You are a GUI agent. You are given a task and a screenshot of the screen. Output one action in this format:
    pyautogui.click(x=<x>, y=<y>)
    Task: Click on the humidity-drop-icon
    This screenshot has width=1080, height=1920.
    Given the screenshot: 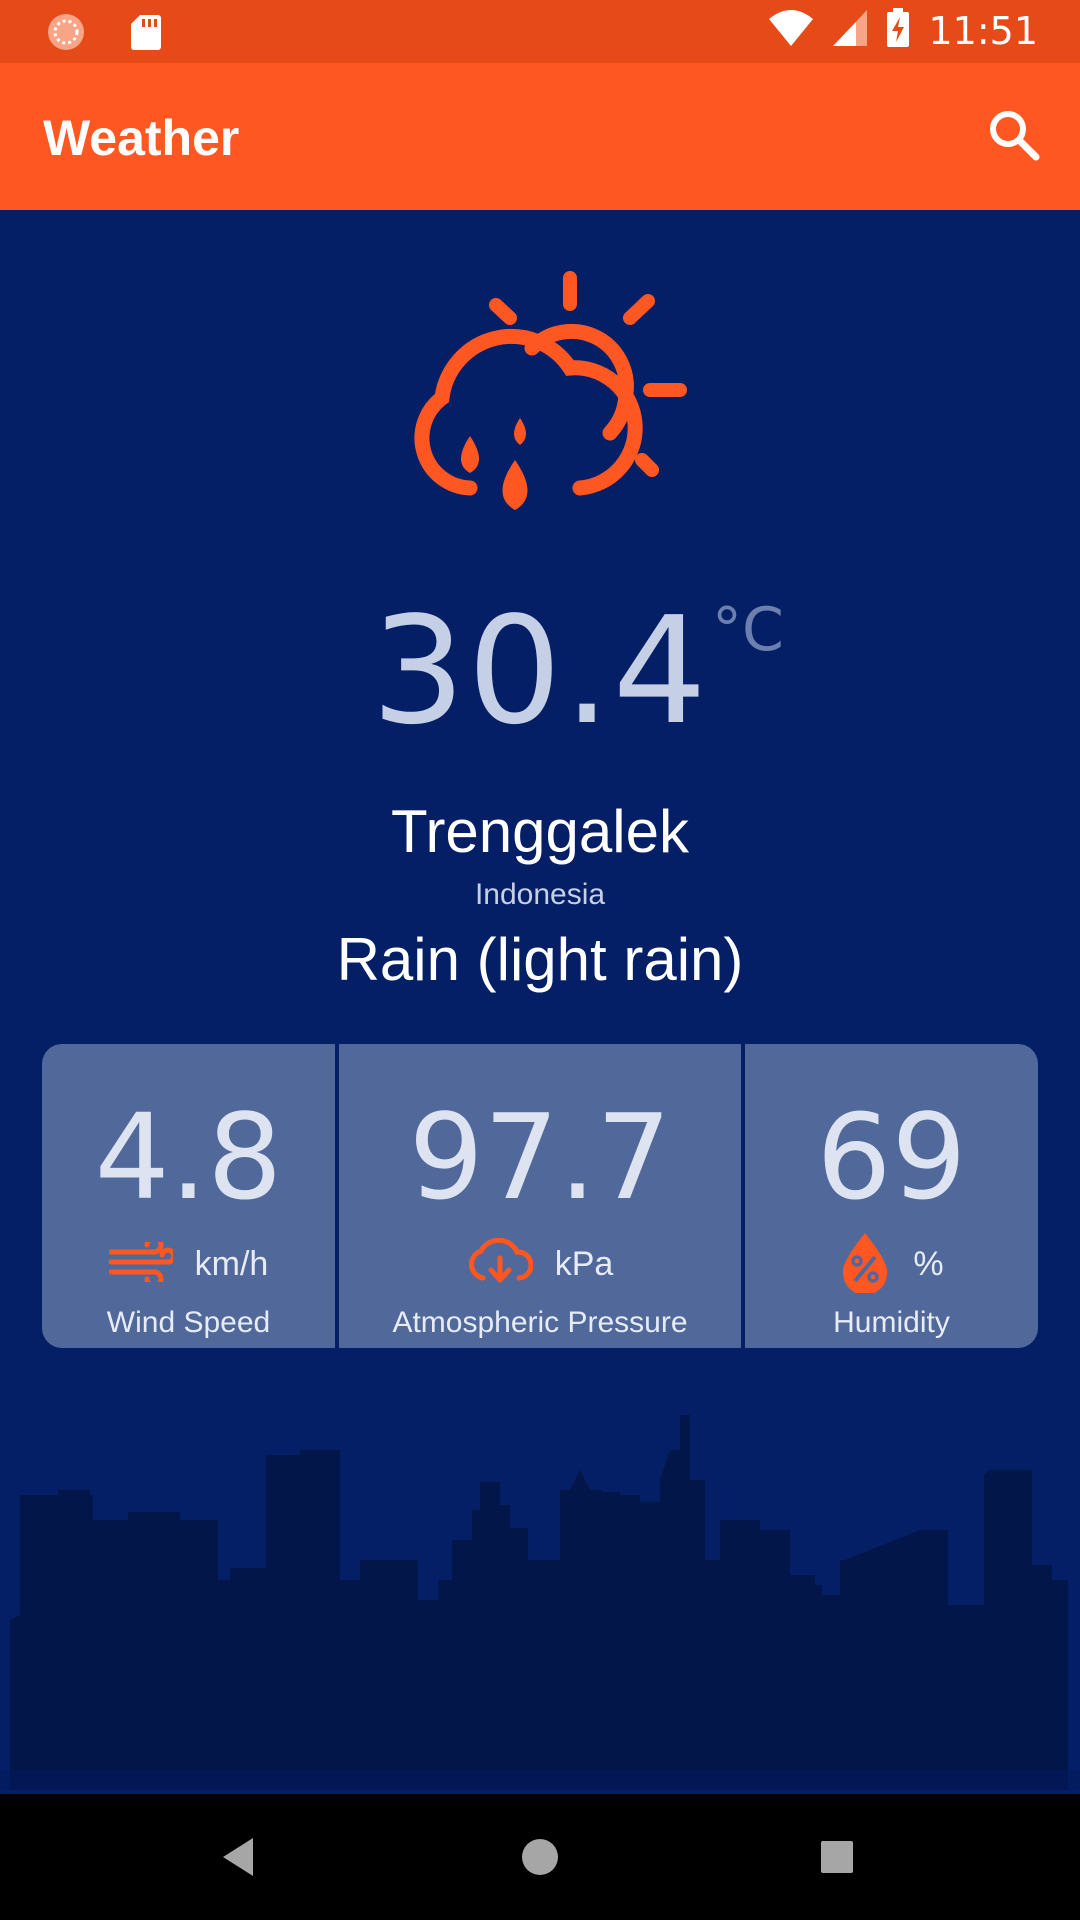 What is the action you would take?
    pyautogui.click(x=865, y=1264)
    